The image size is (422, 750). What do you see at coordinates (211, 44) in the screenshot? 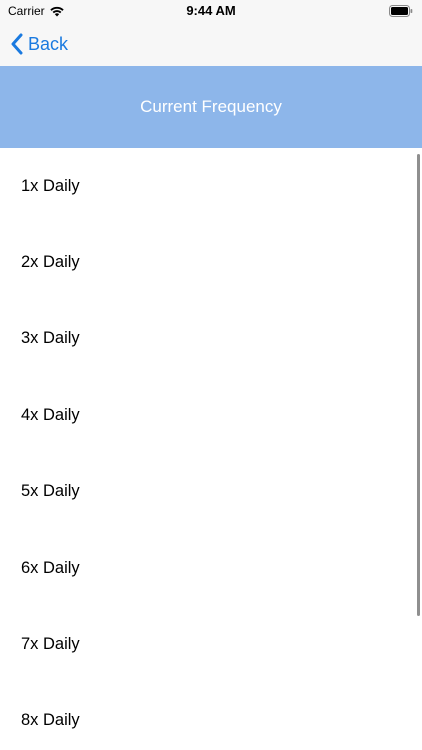
I see `navigation-bar: Back` at bounding box center [211, 44].